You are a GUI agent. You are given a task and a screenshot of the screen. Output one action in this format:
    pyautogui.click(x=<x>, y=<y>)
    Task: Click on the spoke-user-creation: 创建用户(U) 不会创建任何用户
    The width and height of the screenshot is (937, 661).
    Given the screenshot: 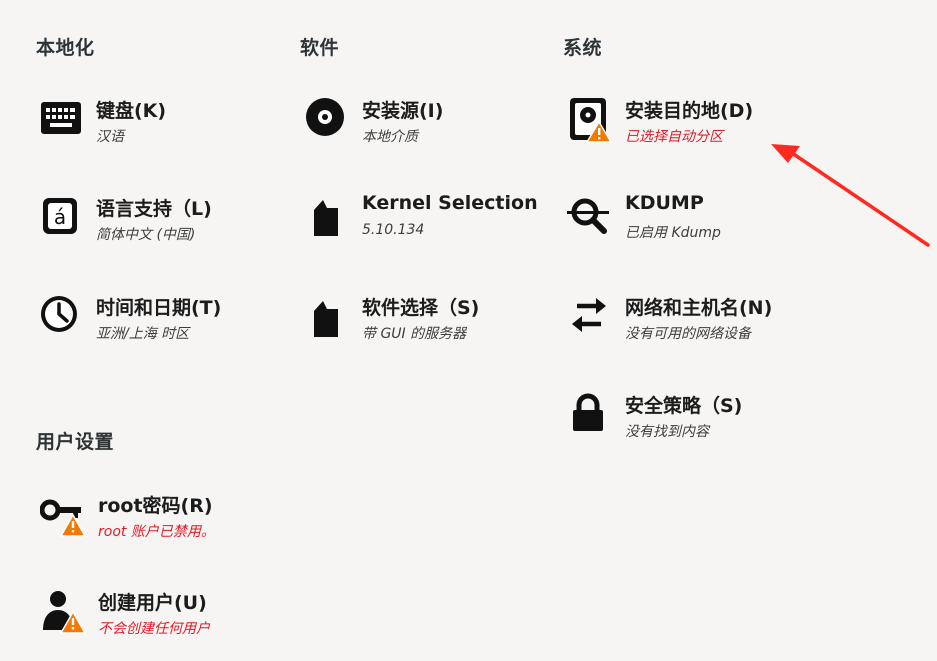 What is the action you would take?
    pyautogui.click(x=155, y=625)
    